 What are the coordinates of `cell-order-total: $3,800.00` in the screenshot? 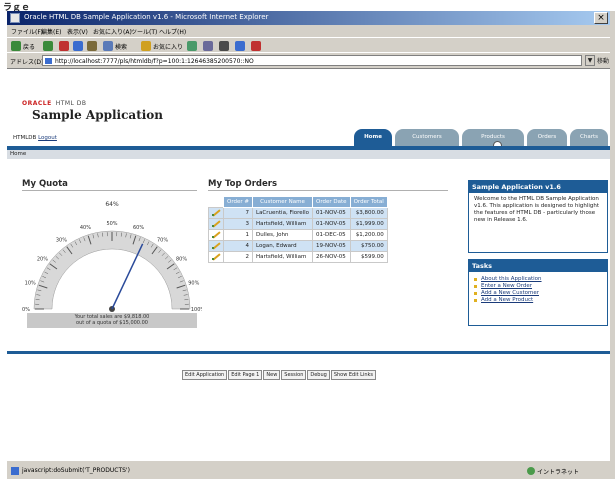 It's located at (368, 213).